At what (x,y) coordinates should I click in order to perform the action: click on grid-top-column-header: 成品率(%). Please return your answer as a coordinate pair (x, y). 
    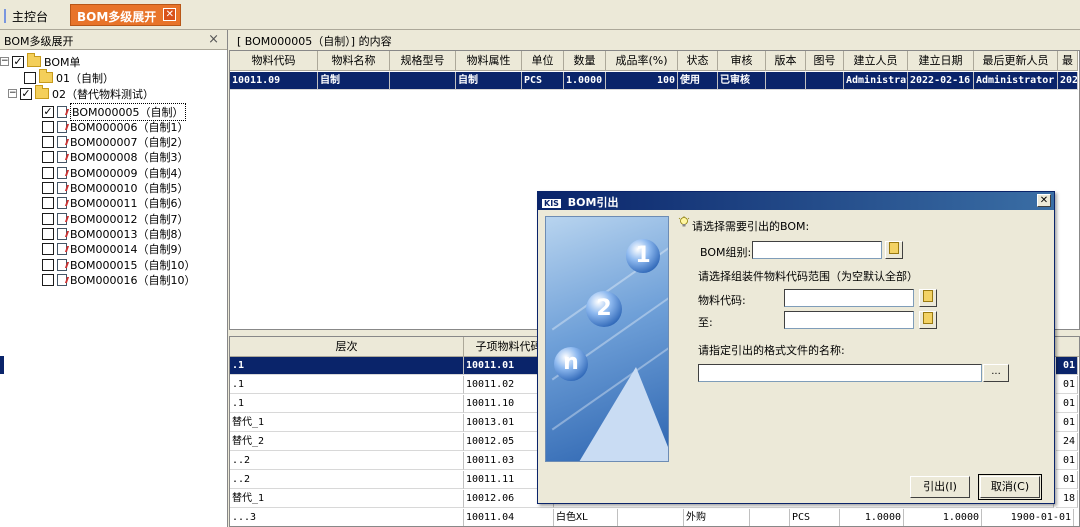
    Looking at the image, I should click on (642, 61).